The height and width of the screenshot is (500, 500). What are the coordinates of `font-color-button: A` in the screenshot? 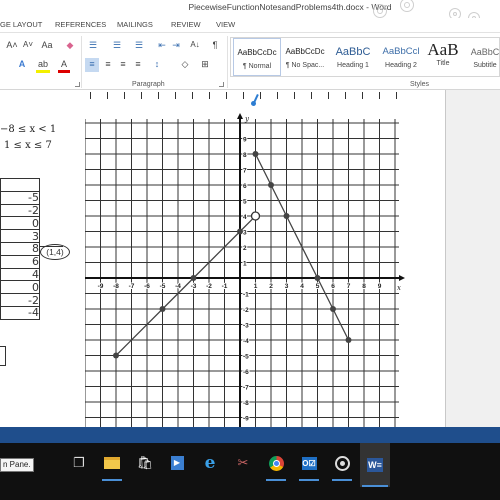 It's located at (64, 65).